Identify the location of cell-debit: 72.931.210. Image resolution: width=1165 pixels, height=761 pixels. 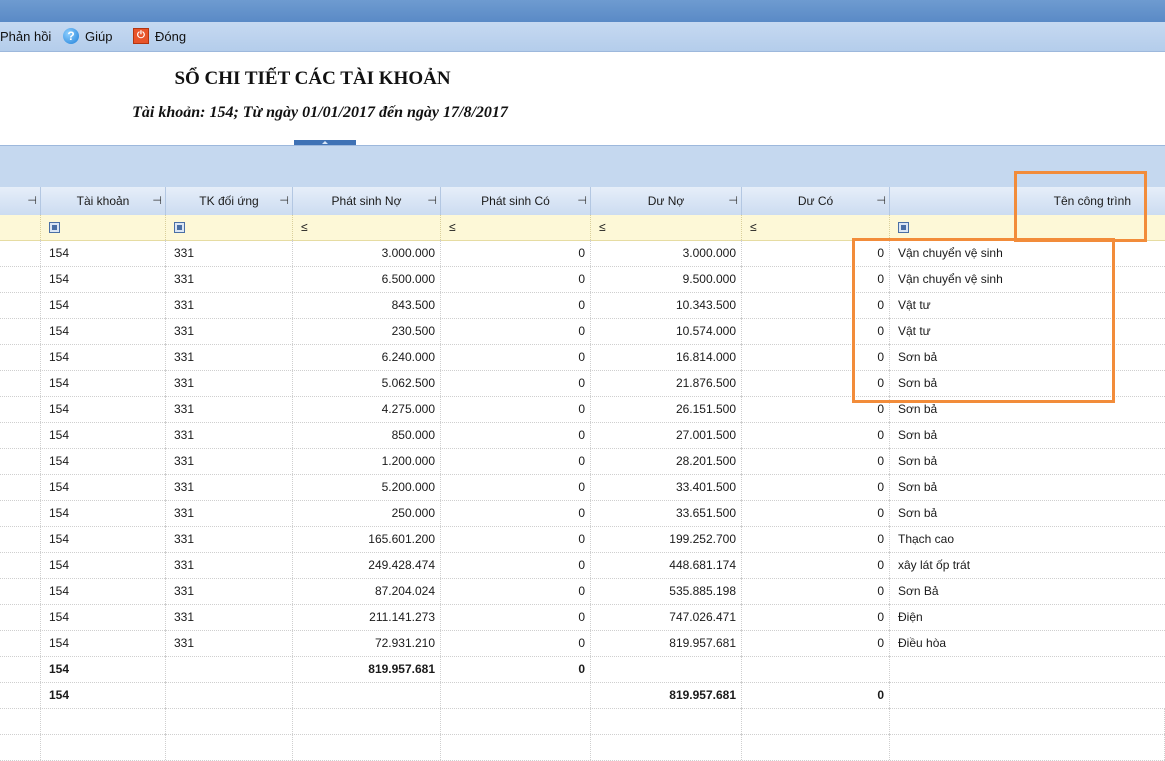
(367, 643).